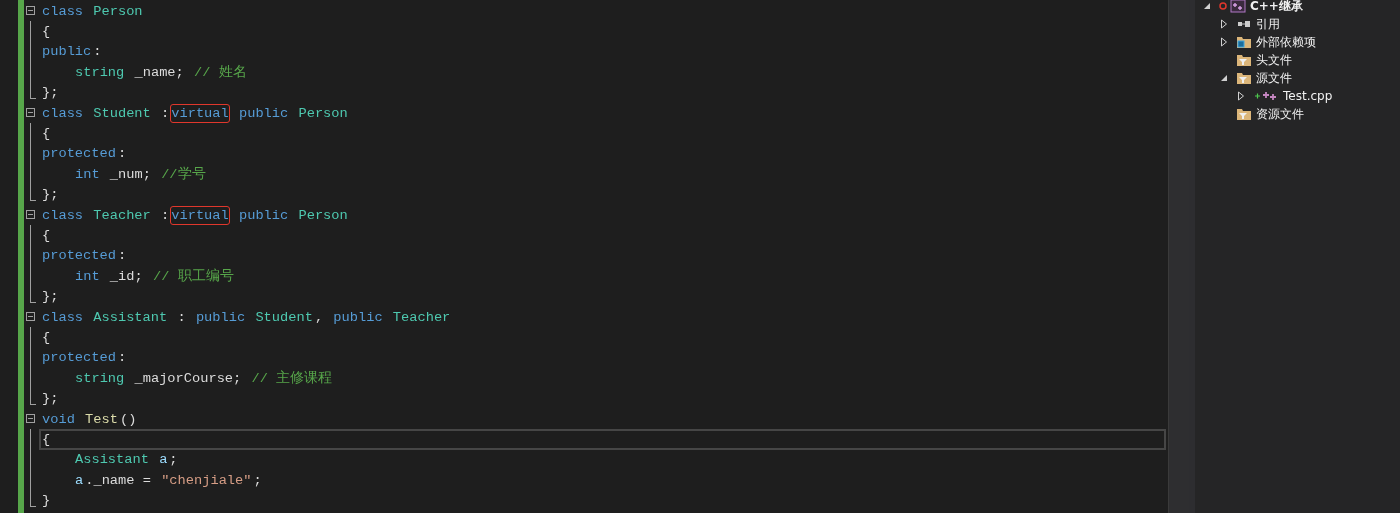 The image size is (1400, 513). I want to click on code-comment: // 主修课程, so click(292, 378).